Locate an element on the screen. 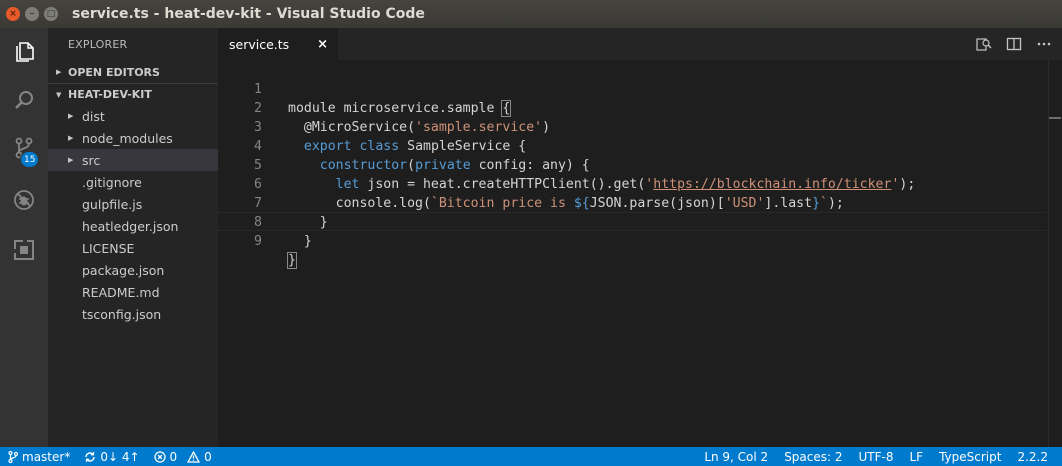 This screenshot has width=1062, height=466. tab-service-ts: service.ts × is located at coordinates (278, 44).